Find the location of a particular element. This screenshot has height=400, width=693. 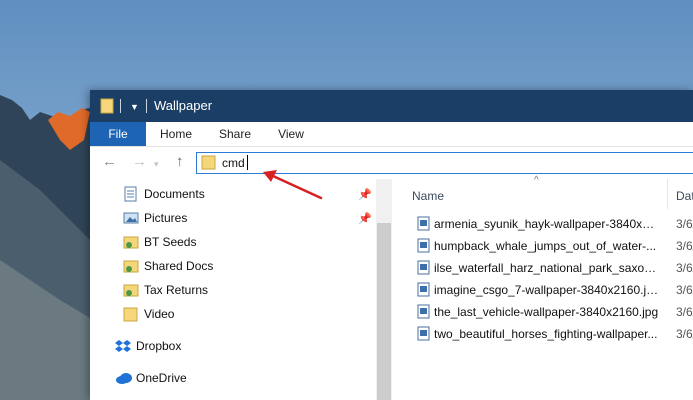

column-header-date: Dat is located at coordinates (684, 196).